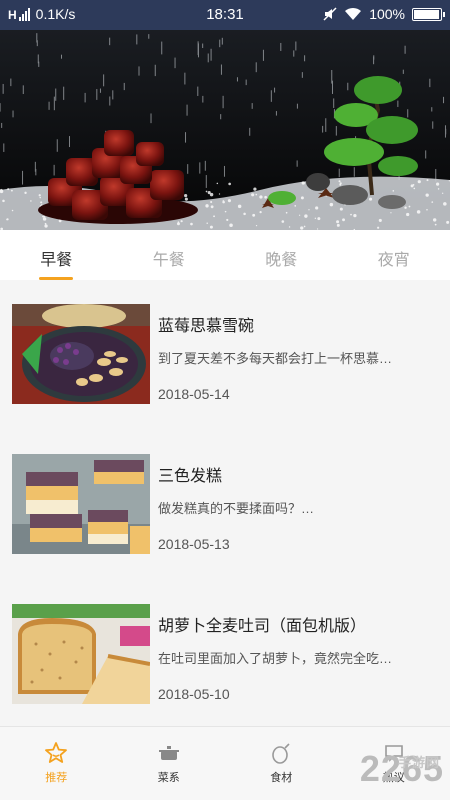  What do you see at coordinates (56, 778) in the screenshot?
I see `nav-label: 推荐` at bounding box center [56, 778].